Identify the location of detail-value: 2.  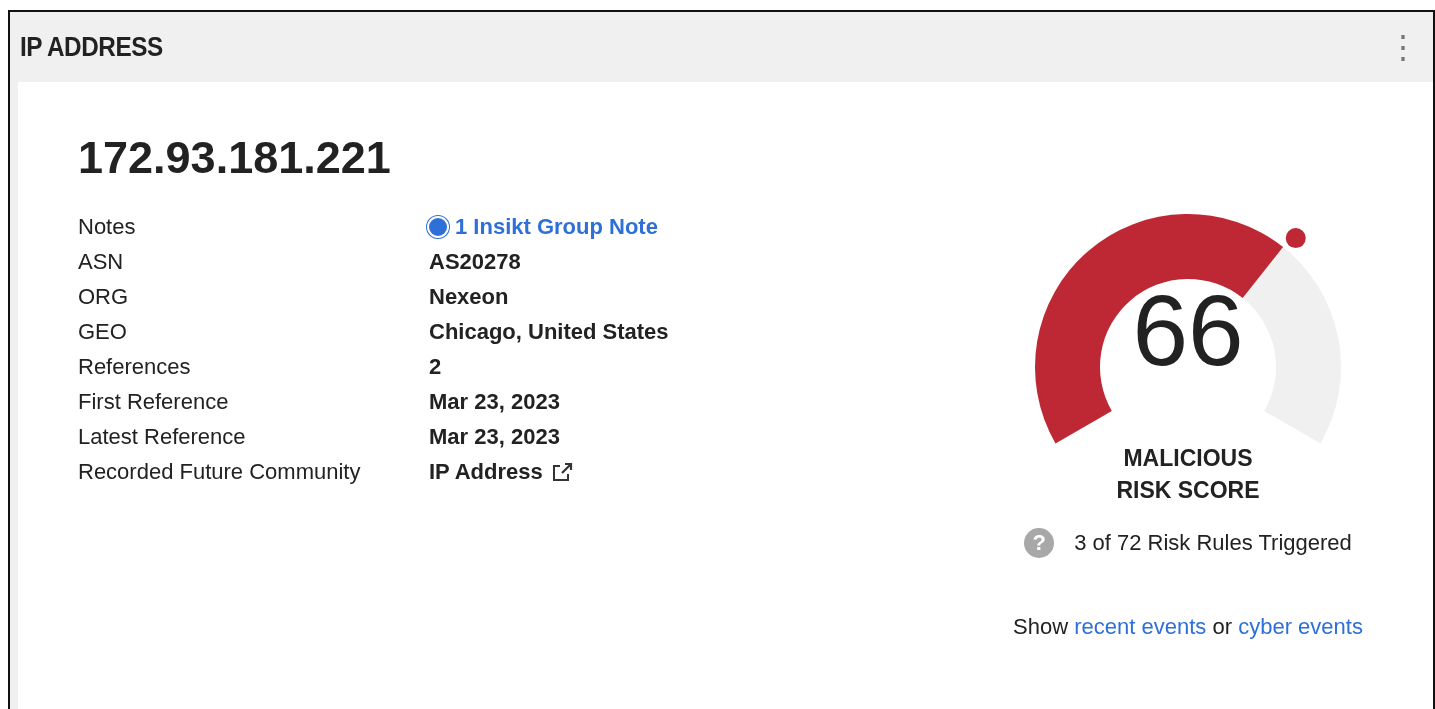
(436, 367).